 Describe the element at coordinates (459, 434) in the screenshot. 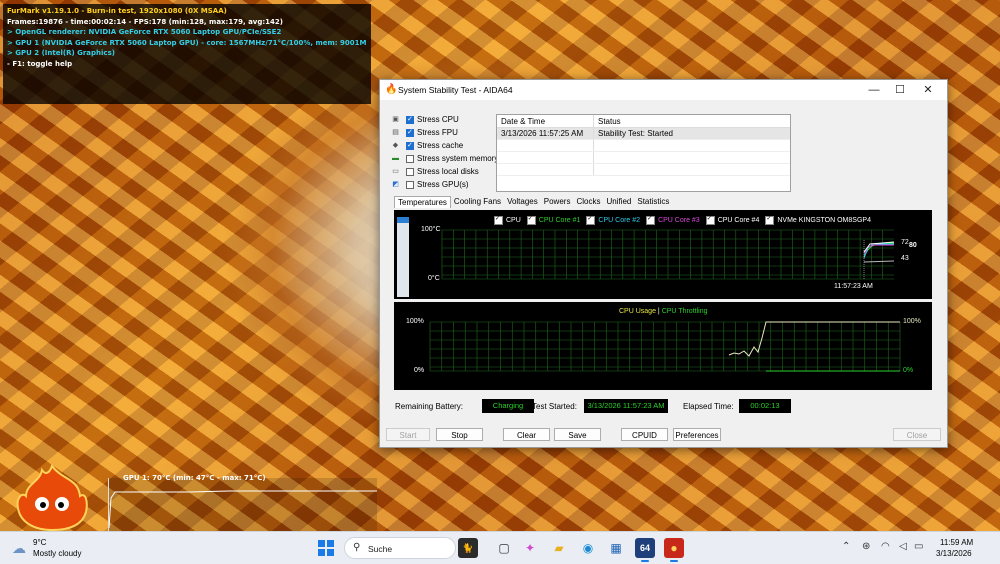

I see `stop-button: Stop` at that location.